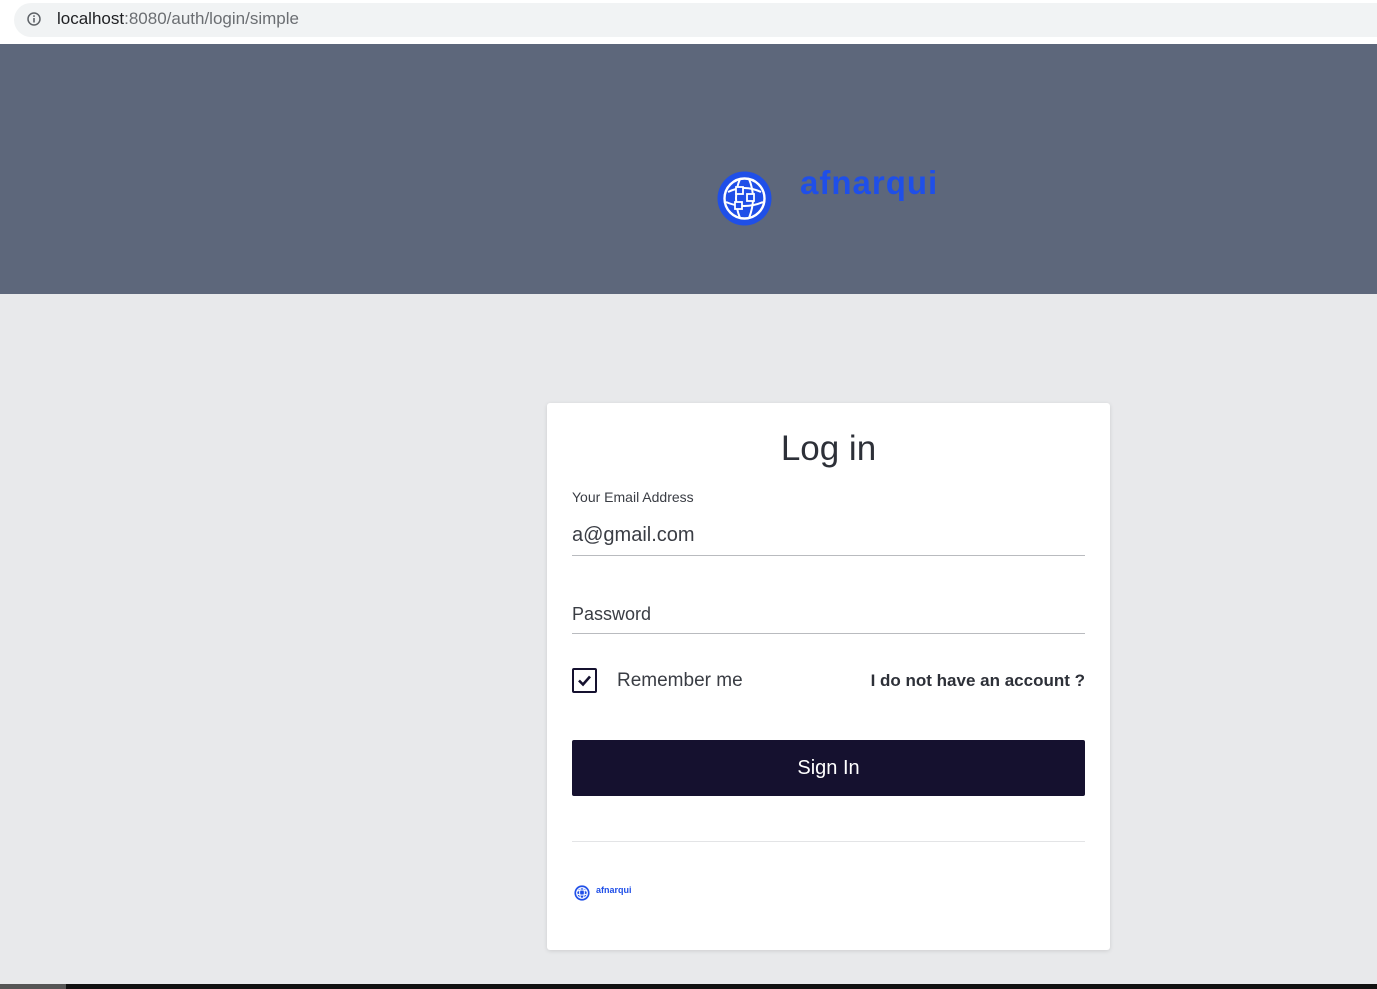  I want to click on password-field, so click(828, 614).